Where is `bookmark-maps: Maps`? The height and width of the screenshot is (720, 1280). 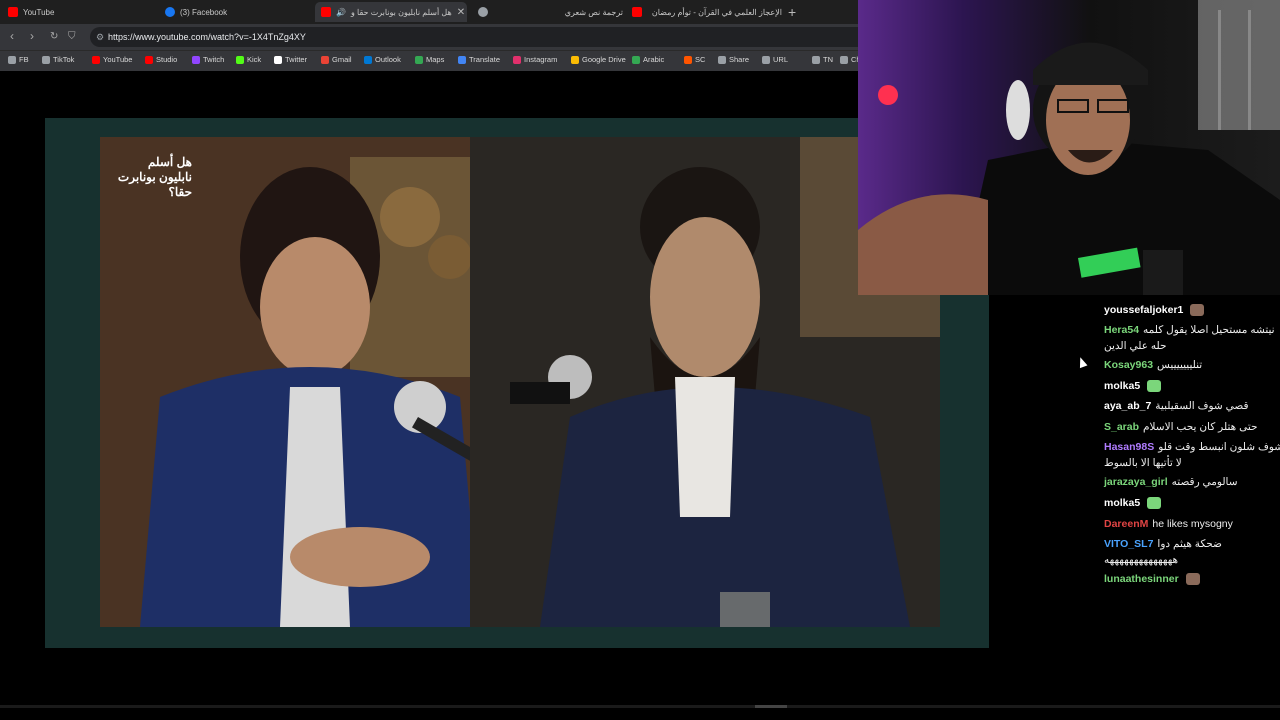
bookmark-maps: Maps is located at coordinates (429, 59).